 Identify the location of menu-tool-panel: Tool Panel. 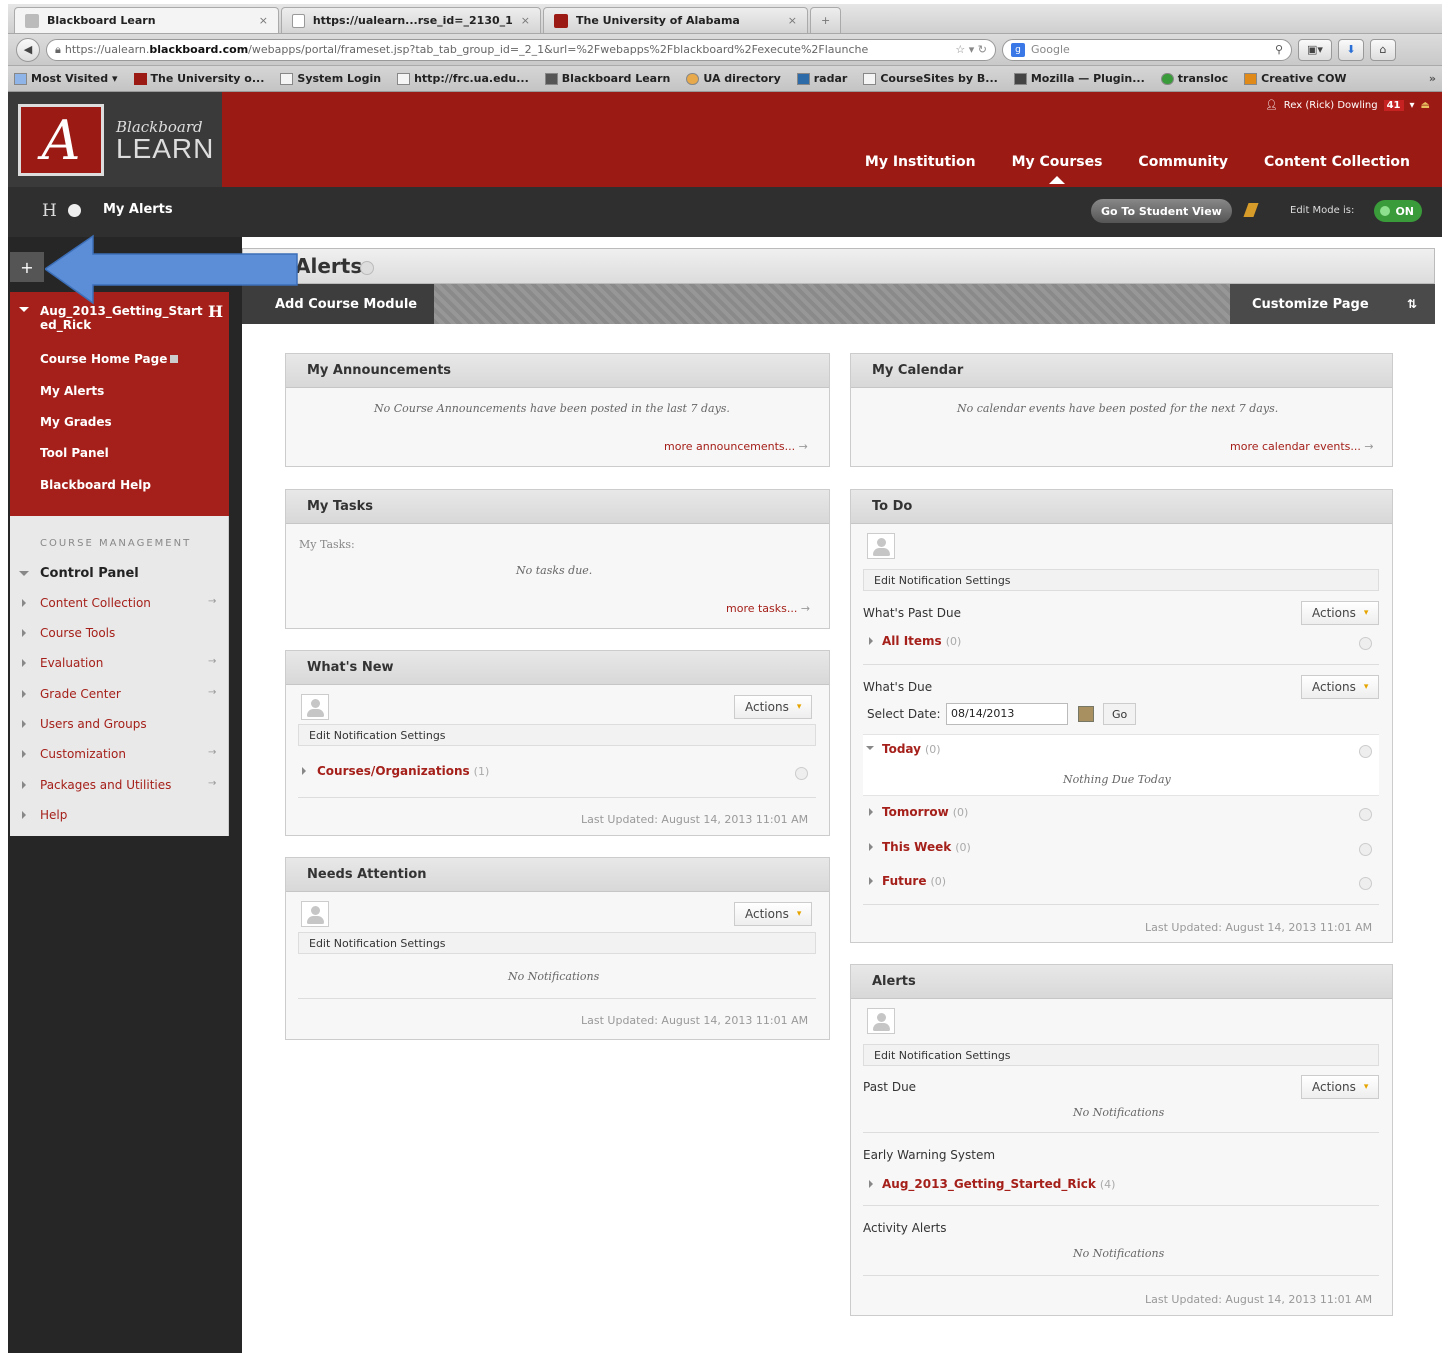
(74, 453).